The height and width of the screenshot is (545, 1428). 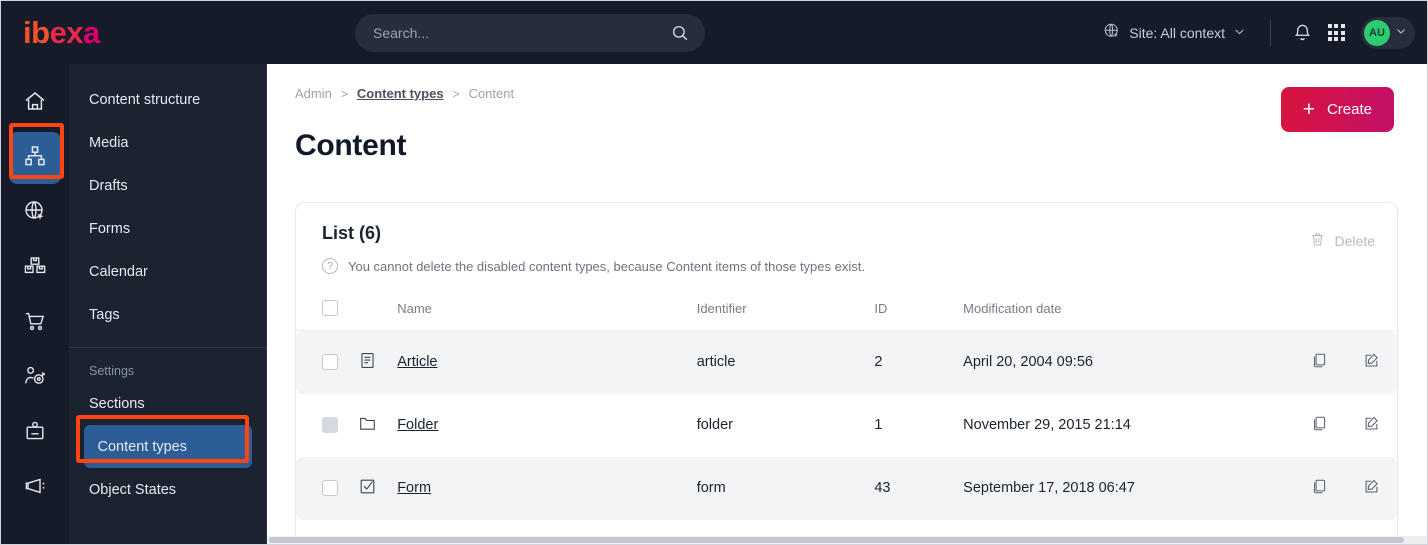 I want to click on top-bar-actions: Site: All context AU, so click(x=1254, y=32).